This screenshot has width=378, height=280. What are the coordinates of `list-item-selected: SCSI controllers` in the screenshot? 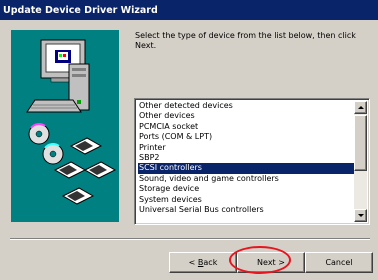 It's located at (246, 168).